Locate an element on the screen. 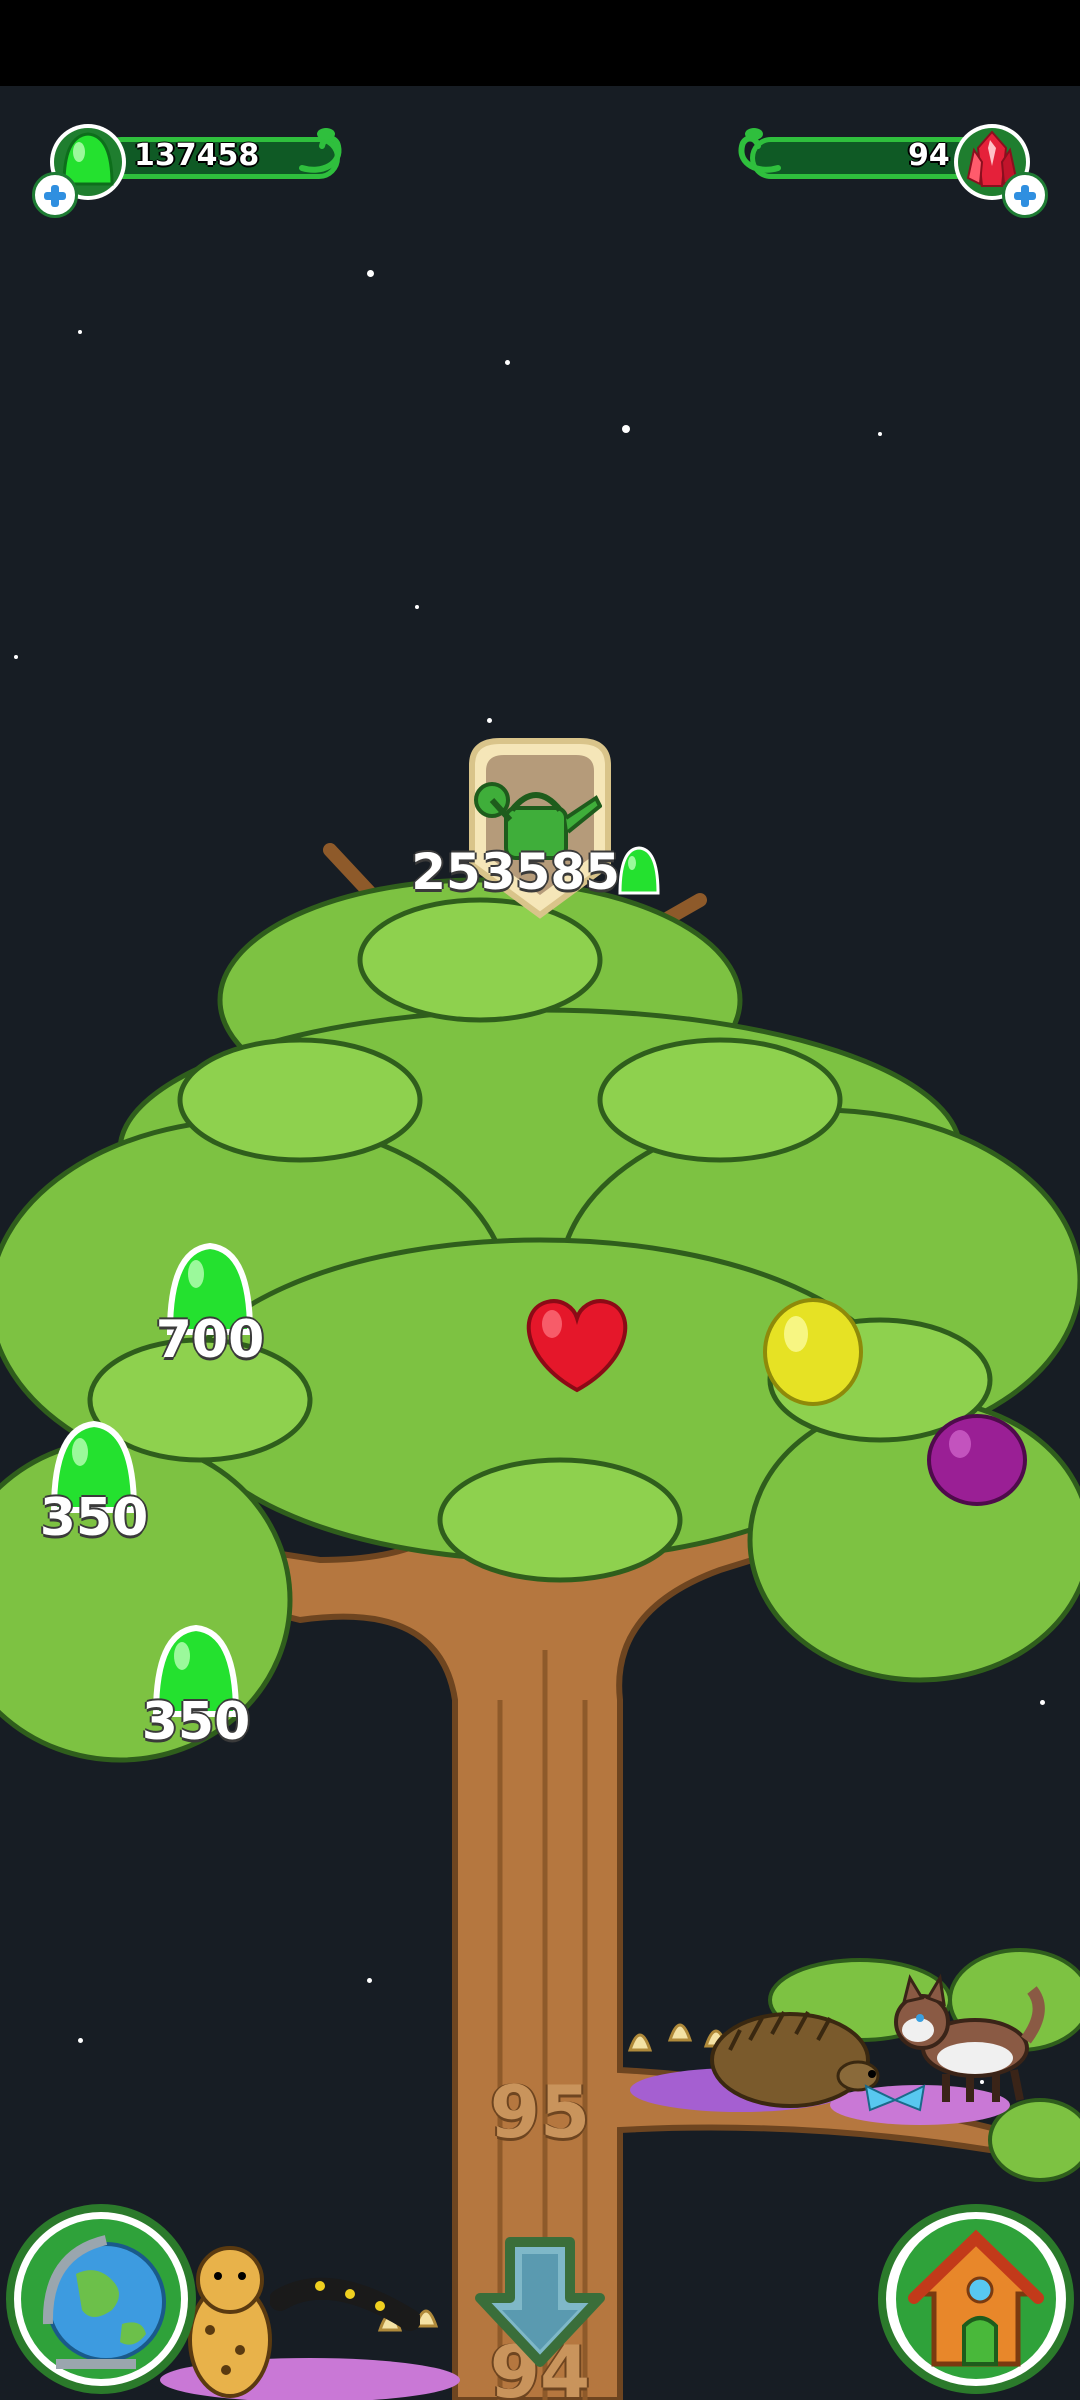 Image resolution: width=1080 pixels, height=2400 pixels. salamander-animal is located at coordinates (345, 2300).